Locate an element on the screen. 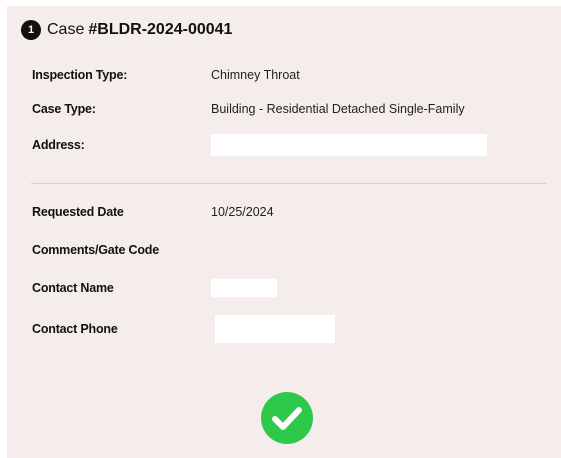 The height and width of the screenshot is (458, 561). inspection-type-value: Chimney Throat is located at coordinates (255, 75).